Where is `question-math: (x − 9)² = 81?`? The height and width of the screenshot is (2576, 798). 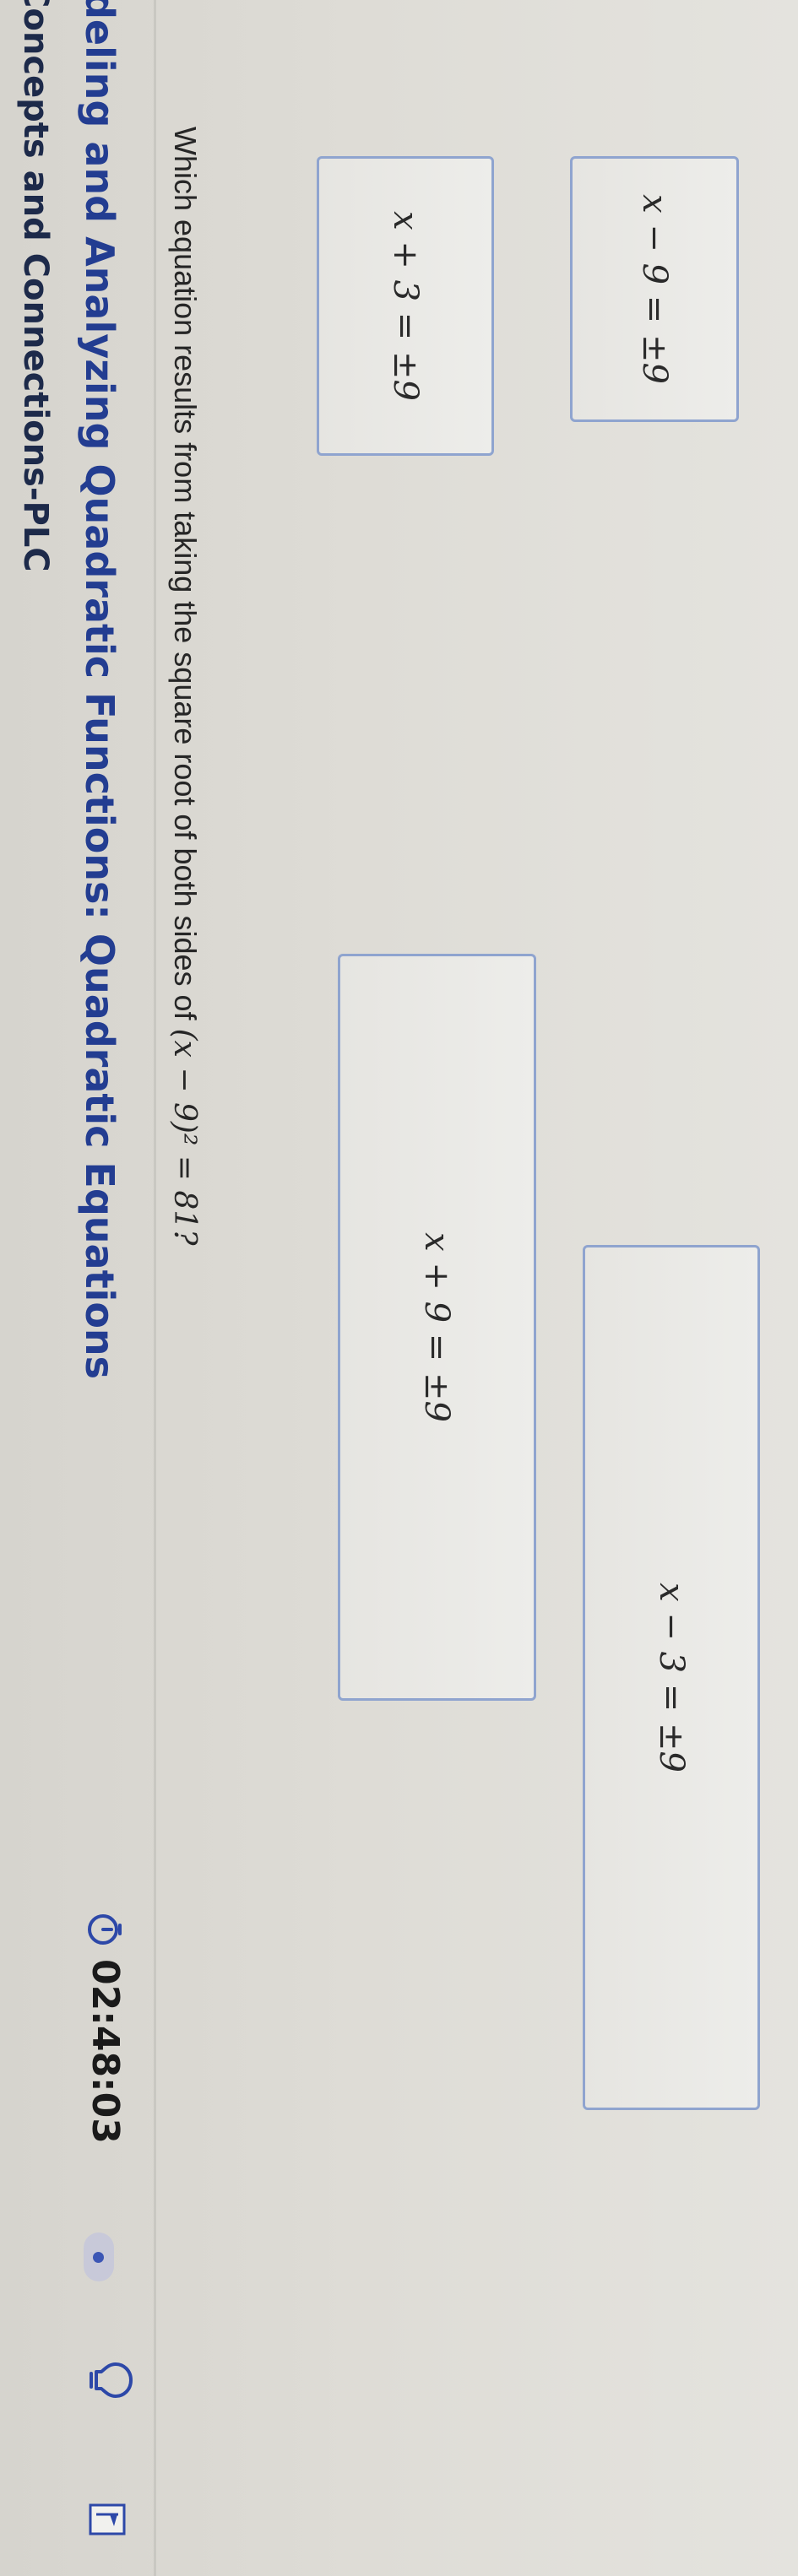
question-math: (x − 9)² = 81? is located at coordinates (184, 1137).